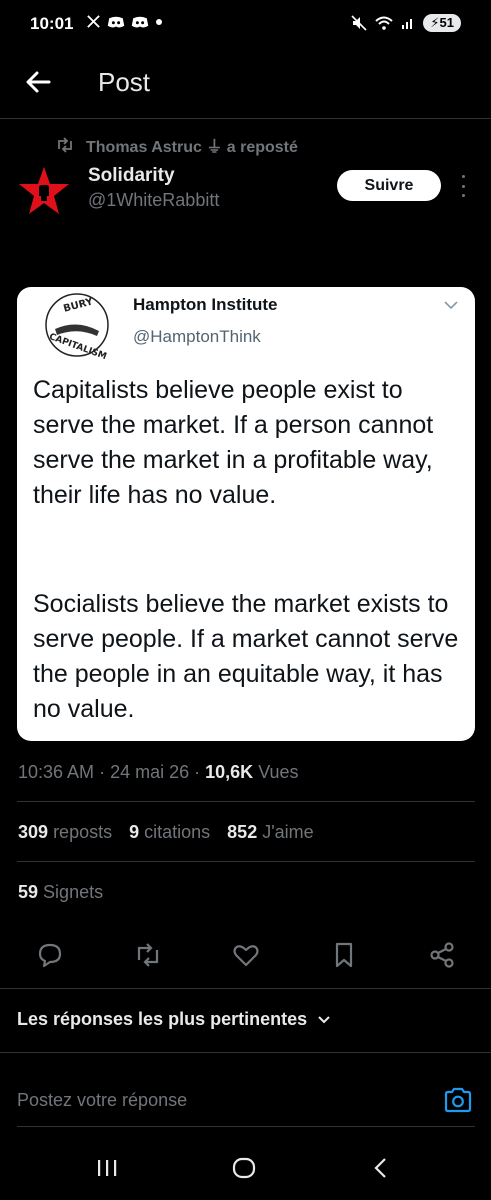 Image resolution: width=491 pixels, height=1200 pixels. I want to click on home-icon, so click(244, 1168).